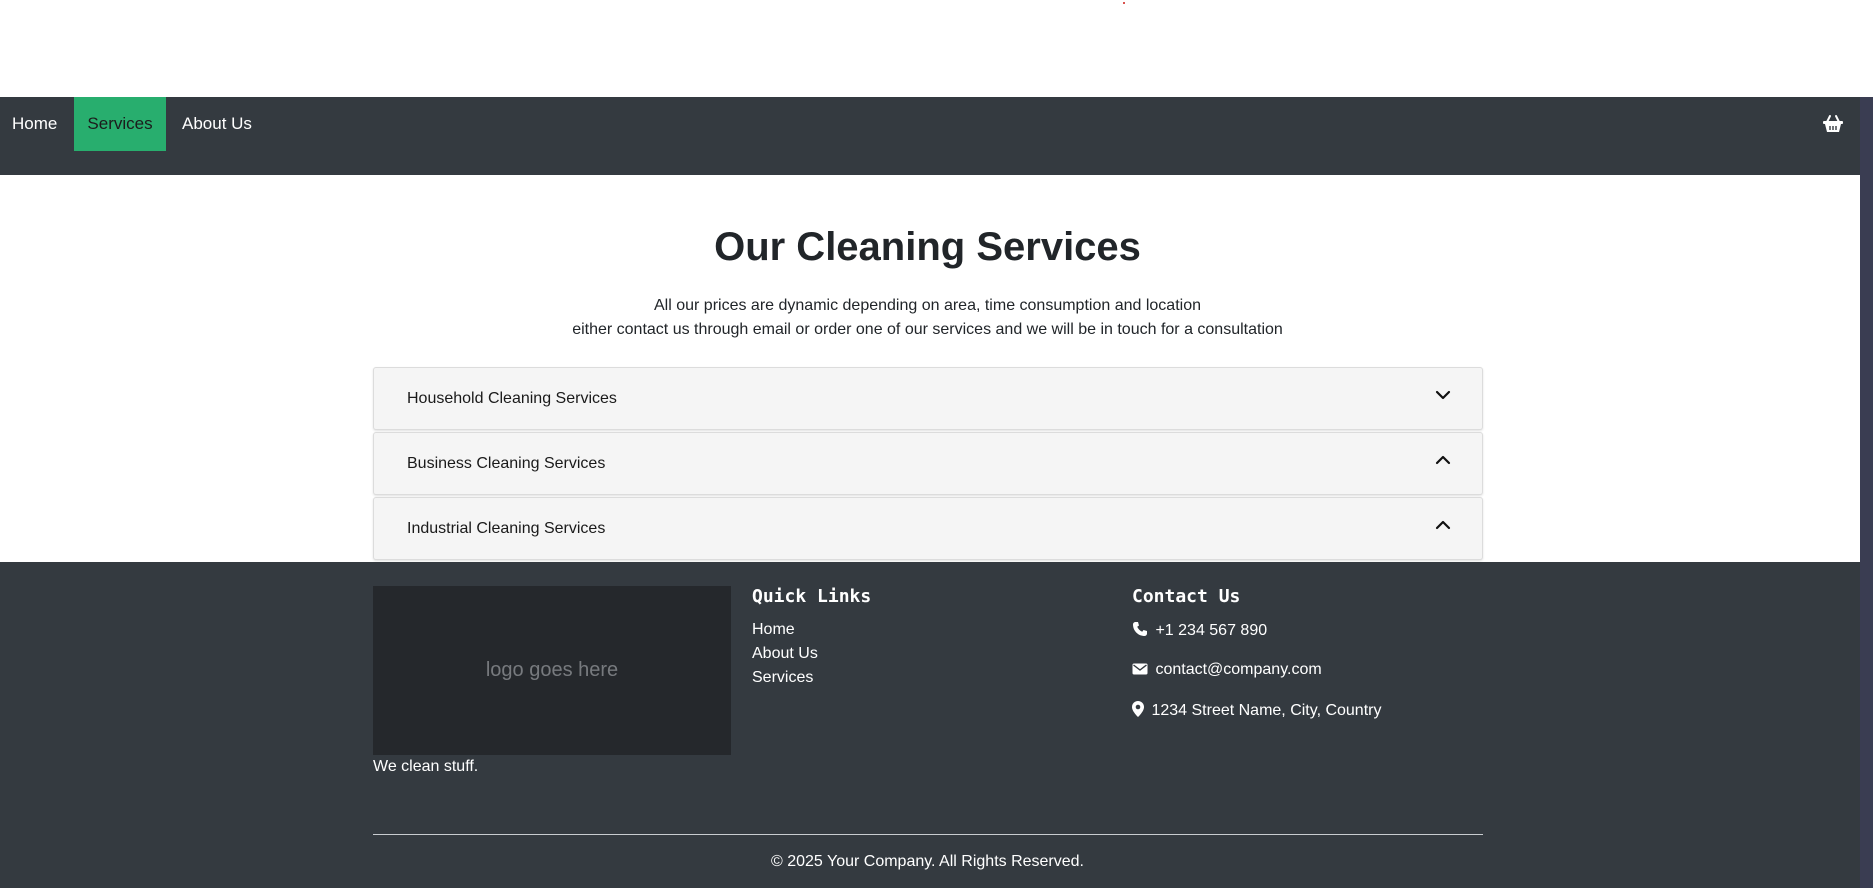 The height and width of the screenshot is (888, 1873). I want to click on contact-address: 1234 Street Name, City, Country, so click(1256, 710).